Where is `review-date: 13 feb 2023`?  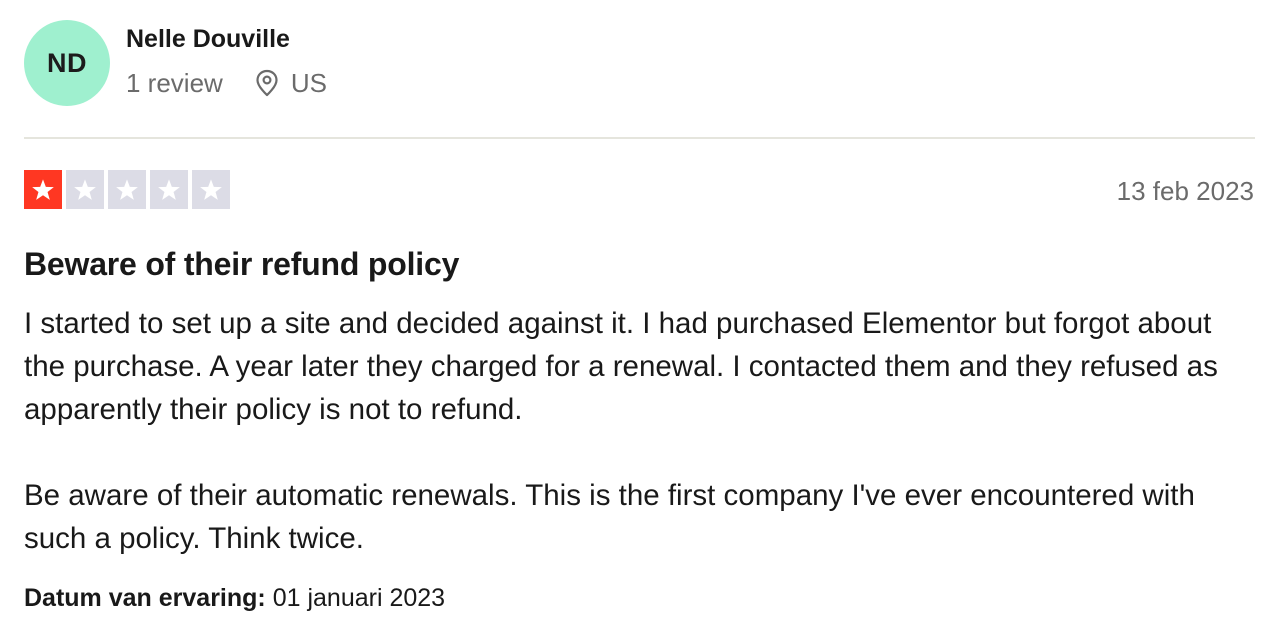 review-date: 13 feb 2023 is located at coordinates (1185, 191).